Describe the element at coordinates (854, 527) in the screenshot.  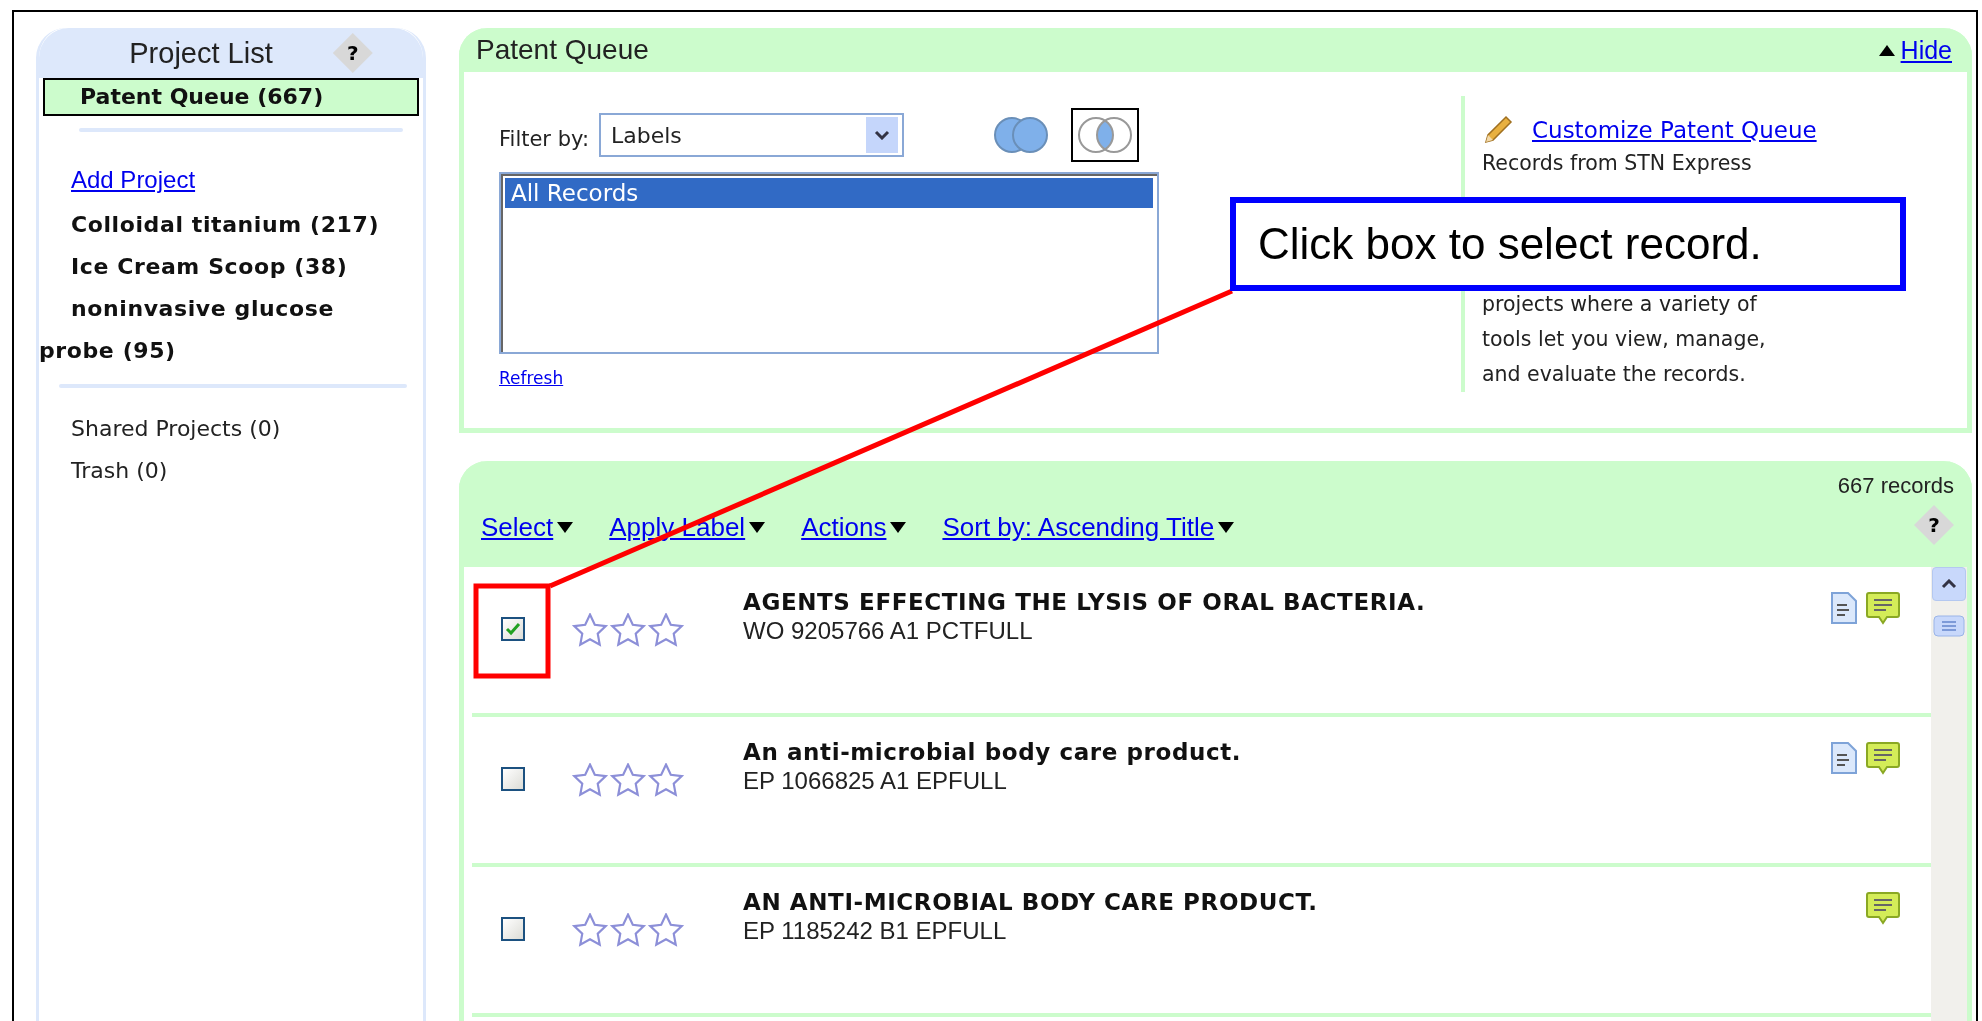
I see `menu-link: Actions` at that location.